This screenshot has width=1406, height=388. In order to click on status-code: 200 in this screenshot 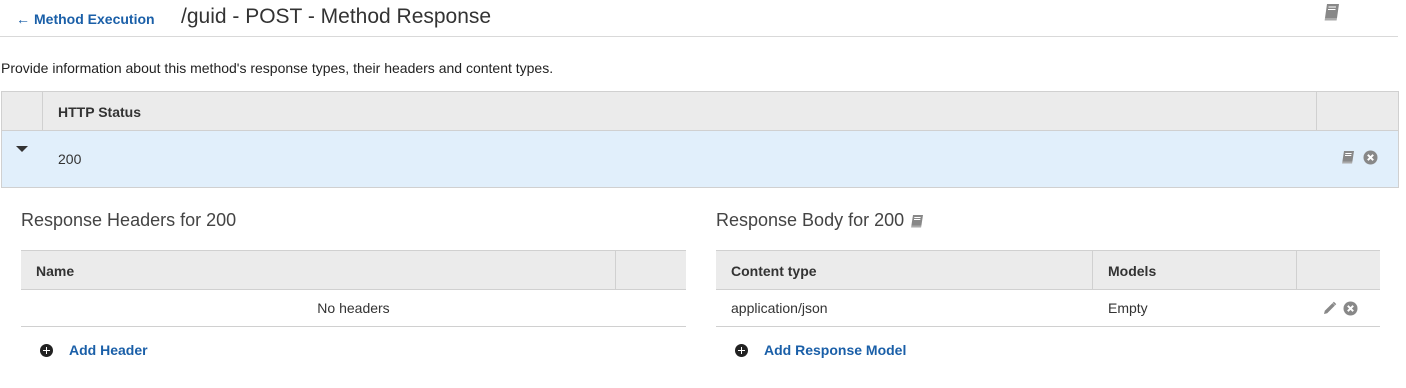, I will do `click(70, 159)`.